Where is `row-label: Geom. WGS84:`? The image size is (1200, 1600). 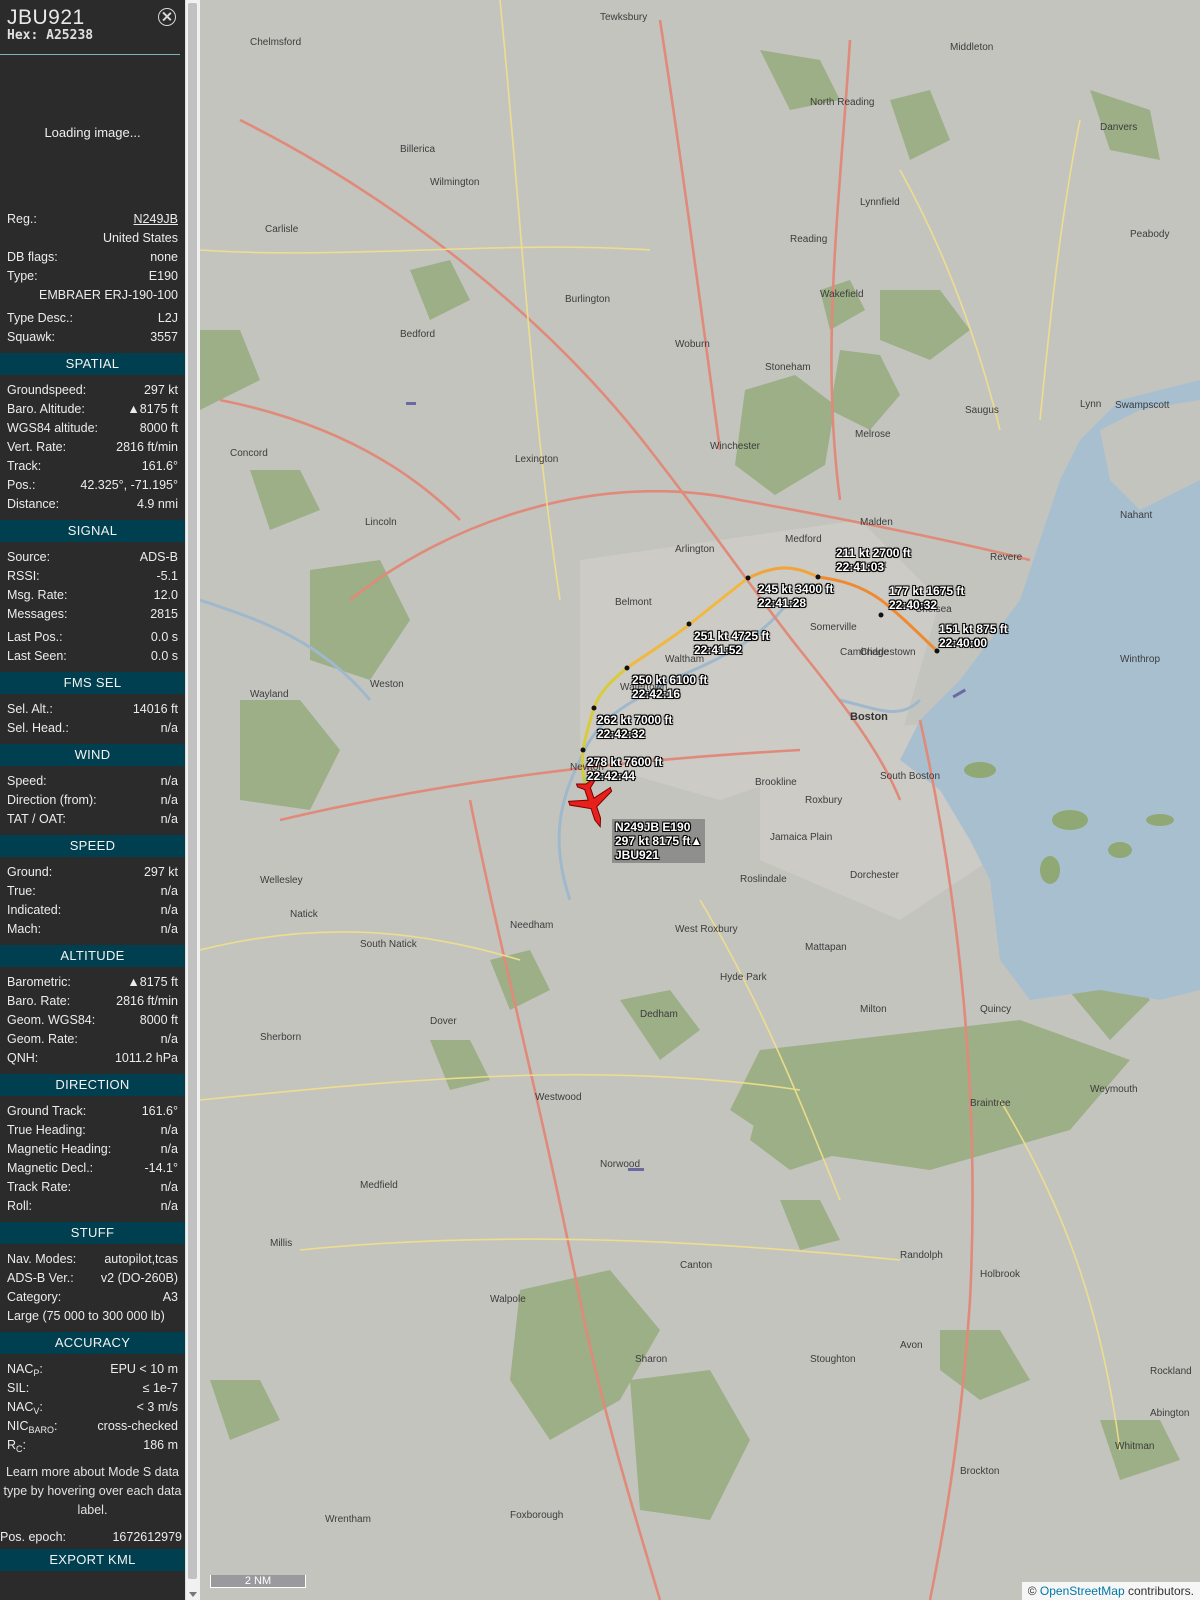 row-label: Geom. WGS84: is located at coordinates (51, 1020).